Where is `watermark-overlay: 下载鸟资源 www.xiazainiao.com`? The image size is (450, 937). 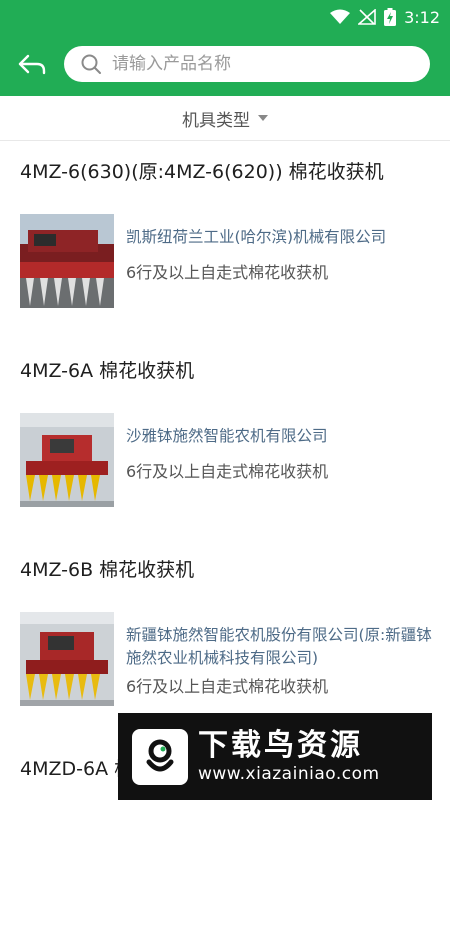 watermark-overlay: 下载鸟资源 www.xiazainiao.com is located at coordinates (275, 756).